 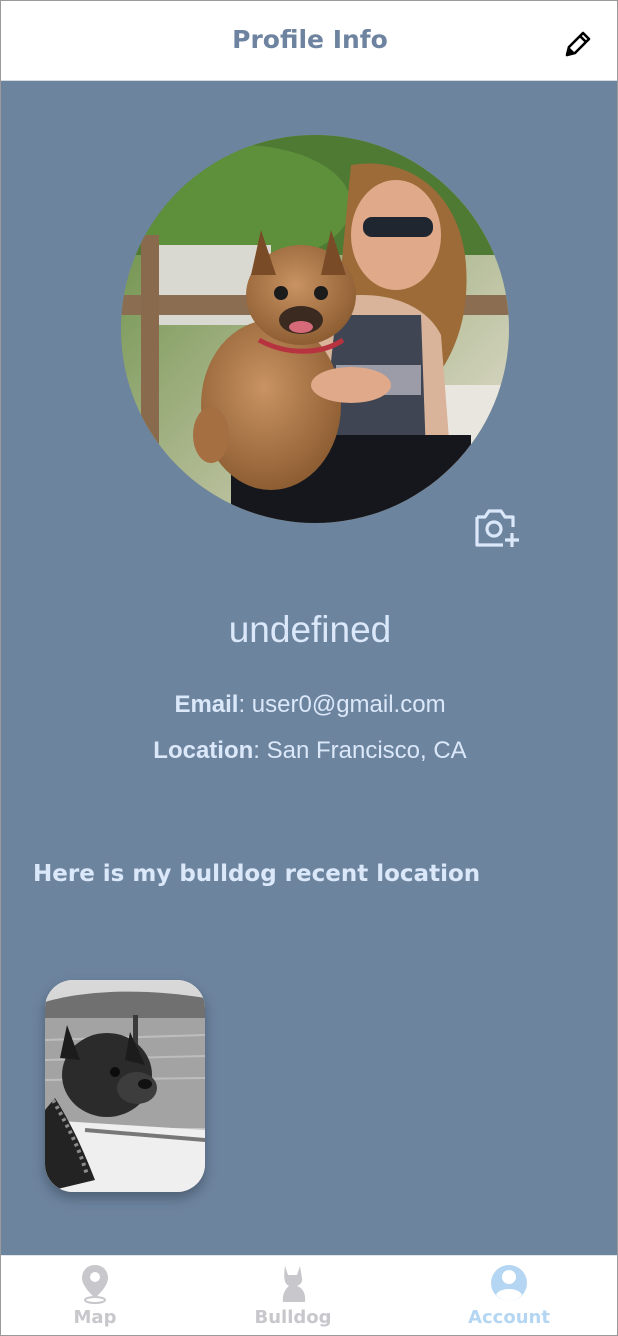 I want to click on location-label: Location, so click(x=203, y=750).